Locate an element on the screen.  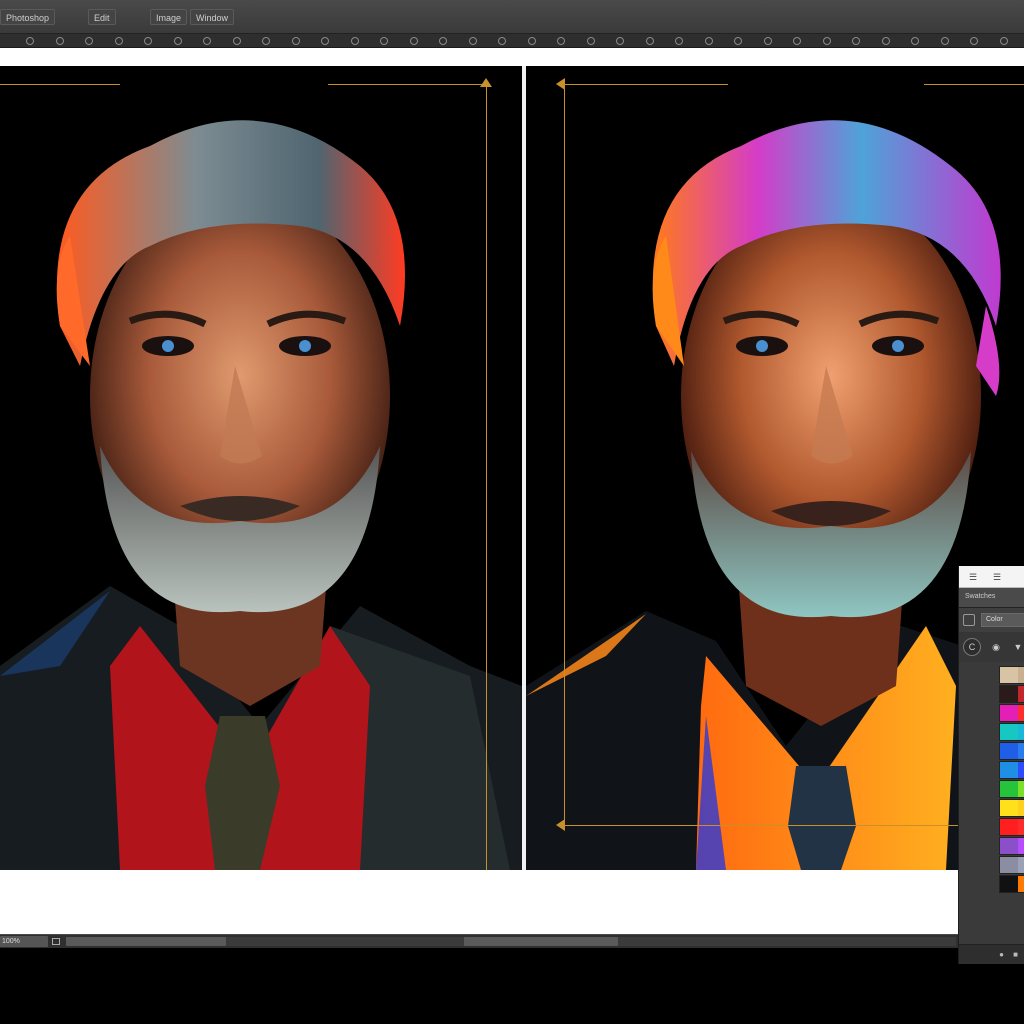
new-swatch-icon: ● is located at coordinates (1001, 954).